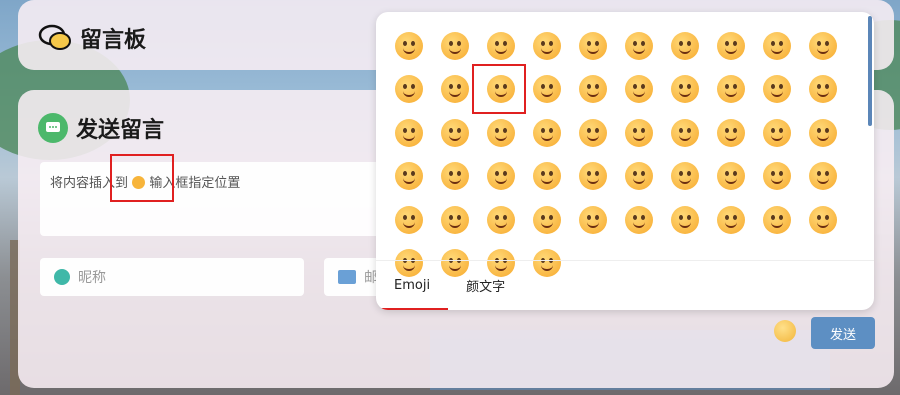 This screenshot has height=395, width=900. I want to click on send-button: 发送, so click(843, 333).